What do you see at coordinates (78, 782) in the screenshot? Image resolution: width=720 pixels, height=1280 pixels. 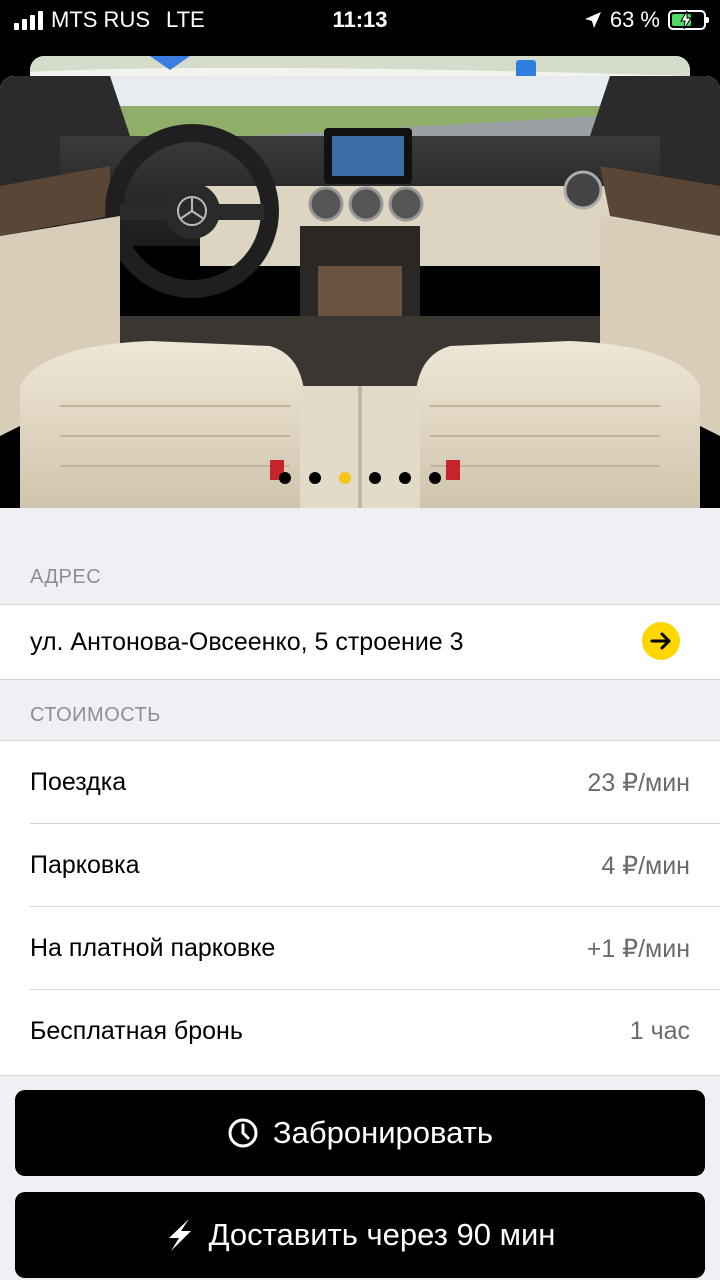 I see `price-label: Поездка` at bounding box center [78, 782].